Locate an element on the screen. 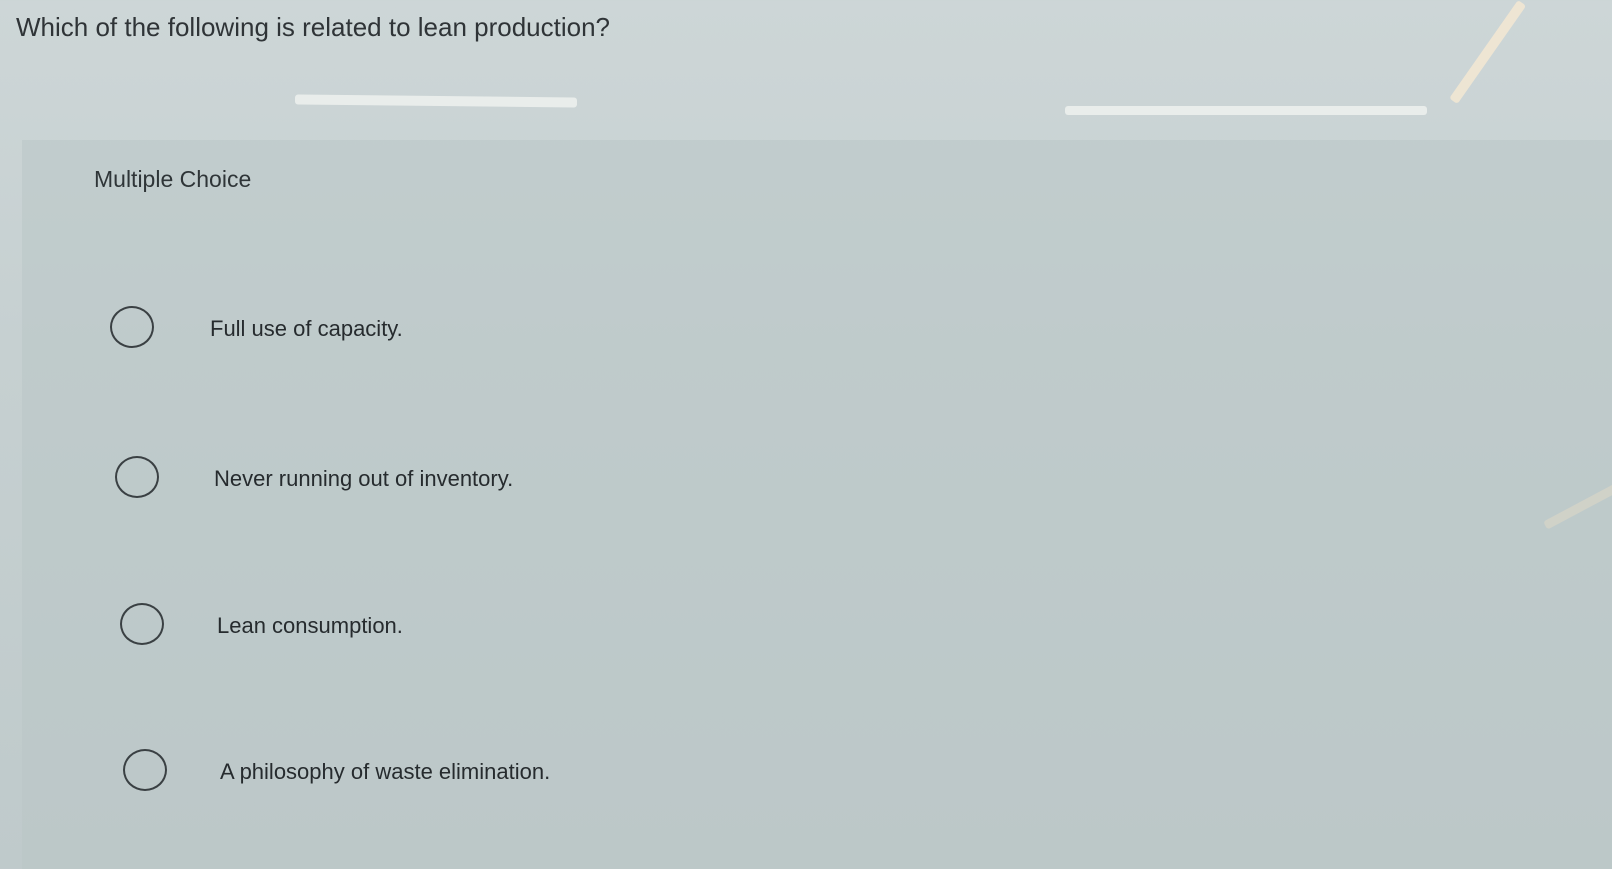 This screenshot has width=1612, height=869. choice-option-4: A philosophy of waste elimination. is located at coordinates (823, 779).